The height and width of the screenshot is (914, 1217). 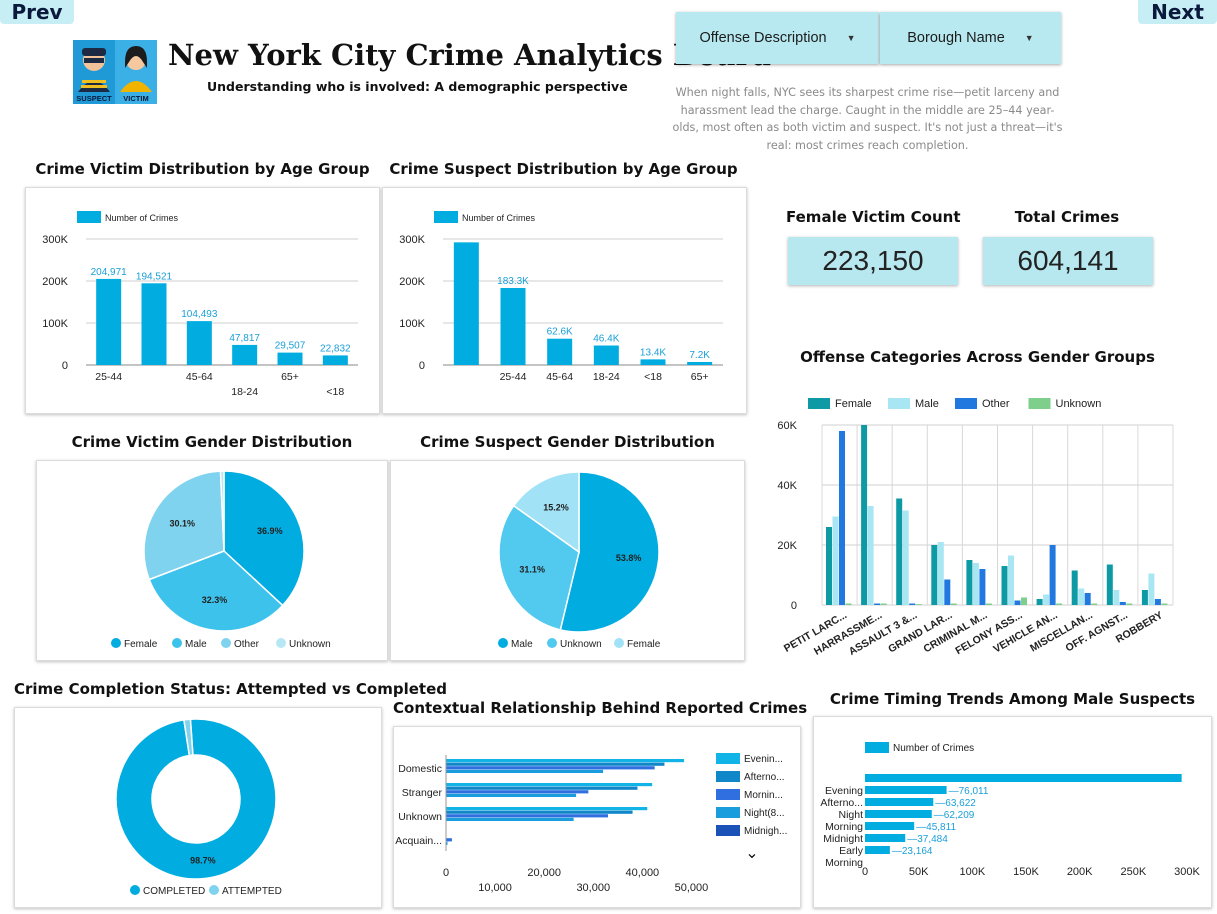 What do you see at coordinates (873, 217) in the screenshot?
I see `female-victim-count-label: Female Victim Count` at bounding box center [873, 217].